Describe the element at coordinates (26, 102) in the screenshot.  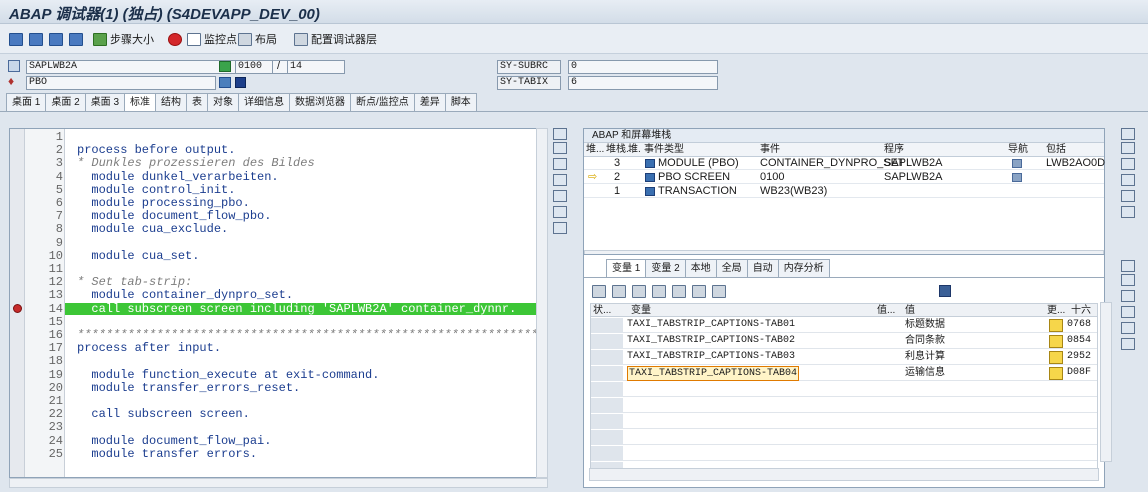
I see `tab-1: 桌面 1` at that location.